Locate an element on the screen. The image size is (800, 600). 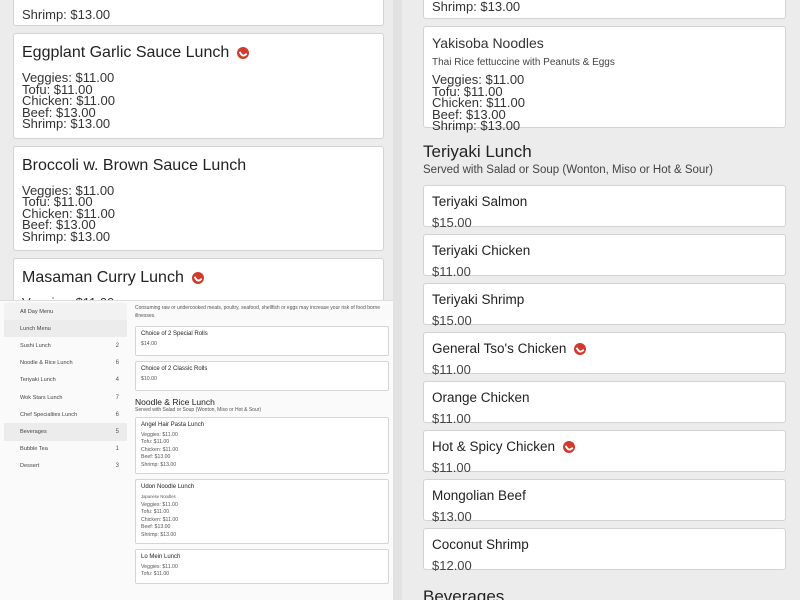
sidebar-item-count: 6 is located at coordinates (117, 363).